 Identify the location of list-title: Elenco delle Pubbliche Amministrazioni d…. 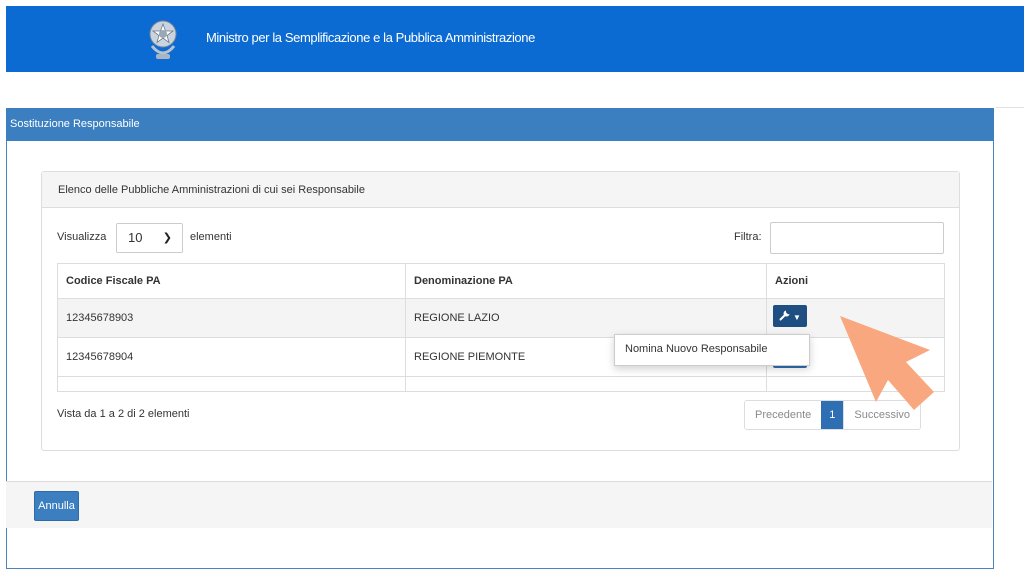
(500, 190).